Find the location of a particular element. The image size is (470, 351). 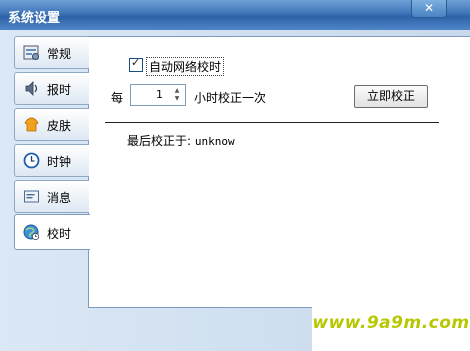

tab-skin: 皮肤 is located at coordinates (51, 124).